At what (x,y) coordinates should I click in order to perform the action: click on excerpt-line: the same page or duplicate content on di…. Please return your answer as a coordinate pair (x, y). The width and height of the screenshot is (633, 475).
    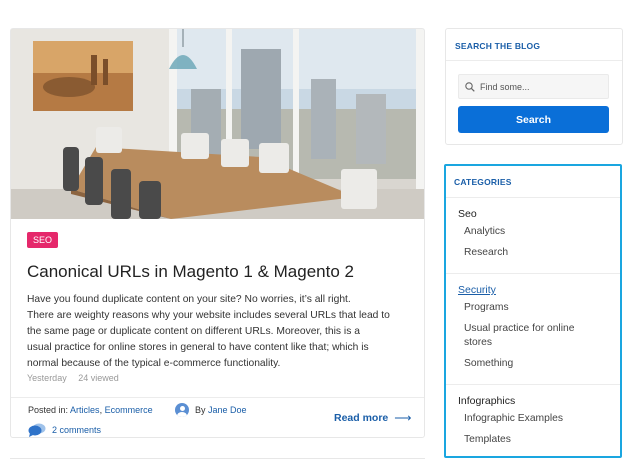
    Looking at the image, I should click on (193, 331).